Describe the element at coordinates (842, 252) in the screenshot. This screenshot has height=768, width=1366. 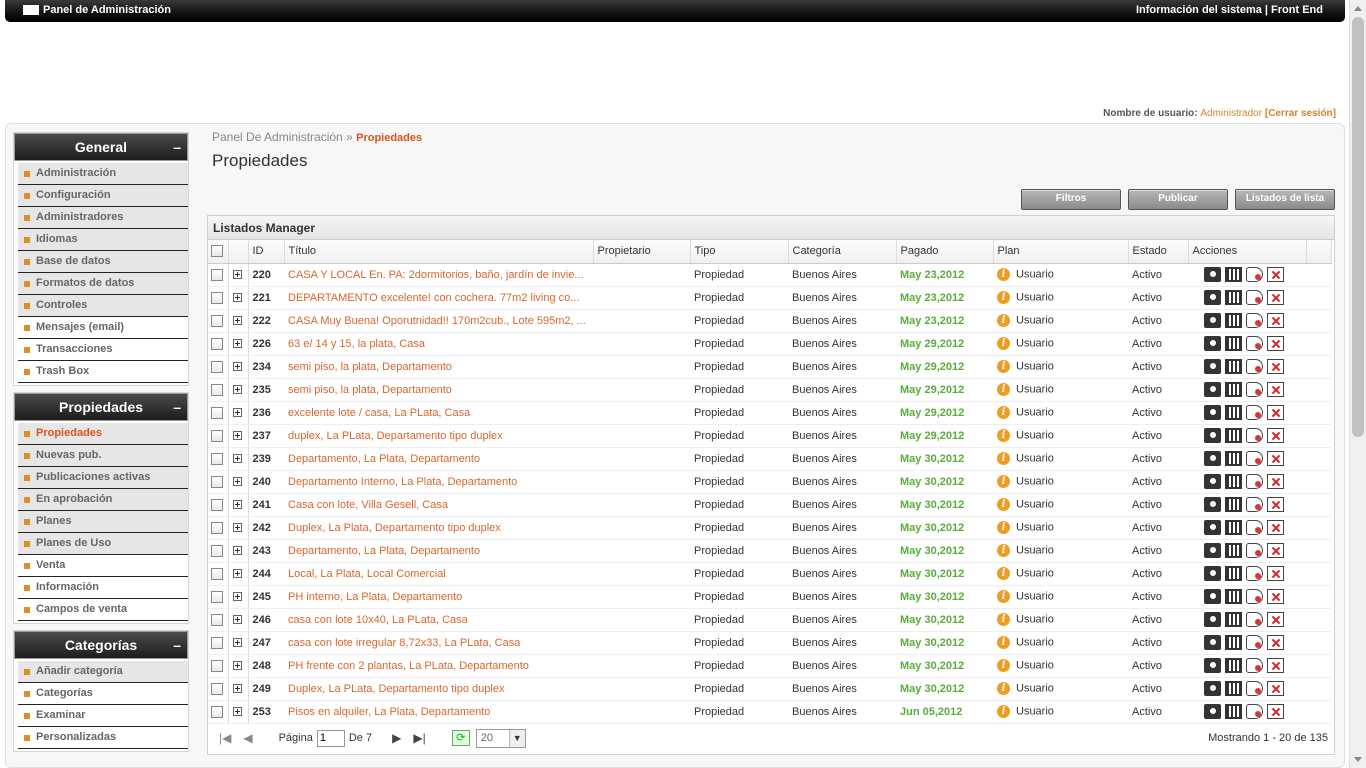
I see `col-category: Categoría` at that location.